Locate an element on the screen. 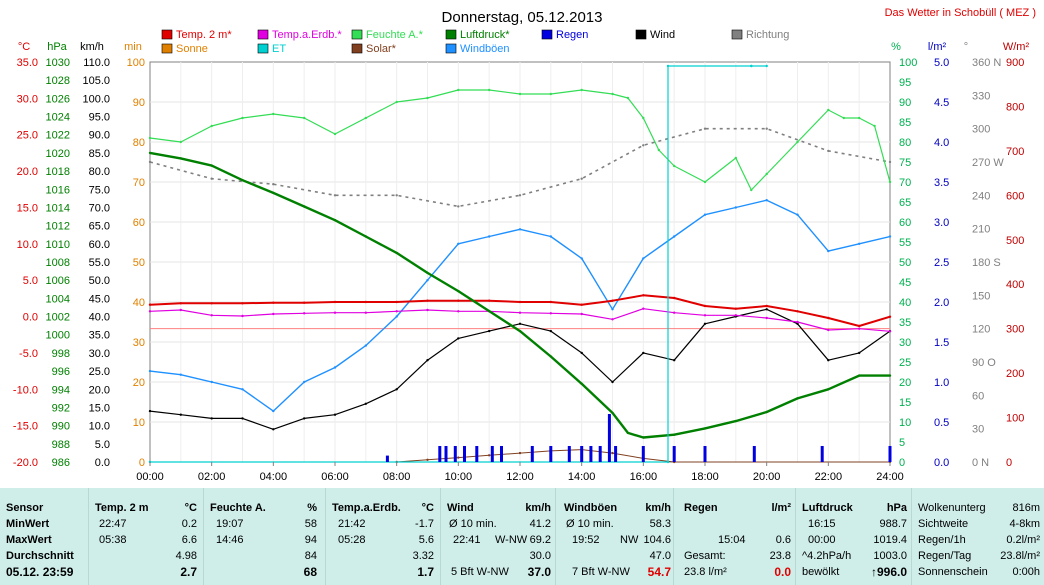 The width and height of the screenshot is (1044, 585). soil-current: 1.7 is located at coordinates (425, 572).